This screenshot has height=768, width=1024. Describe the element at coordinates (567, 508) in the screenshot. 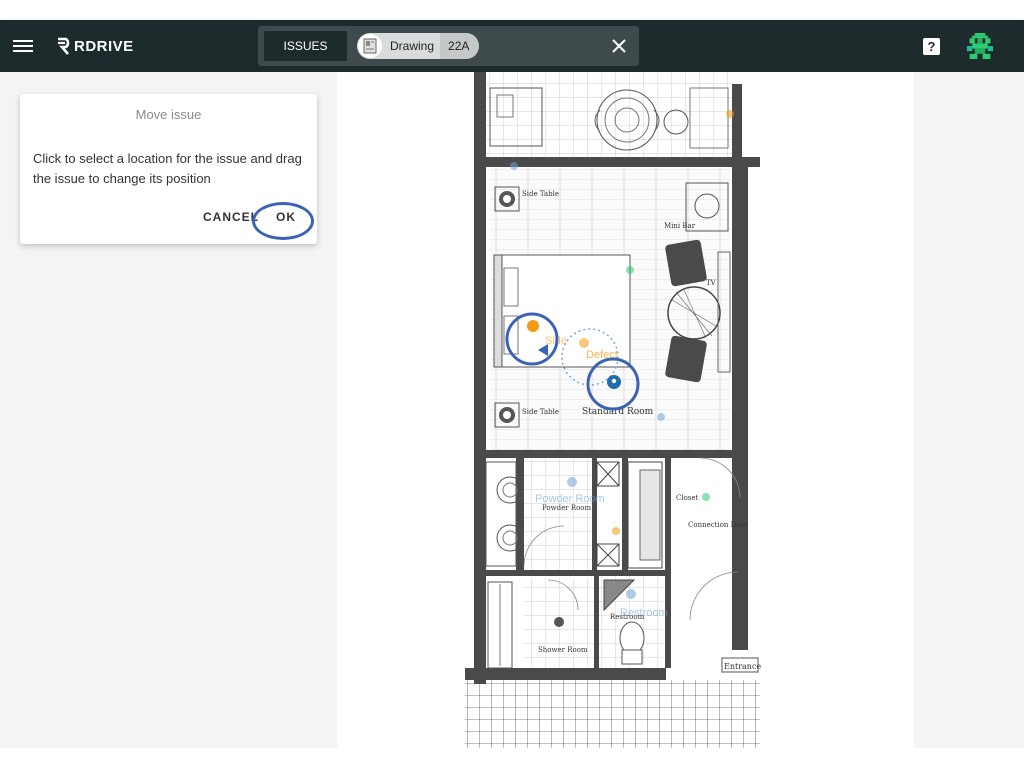

I see `plan-label-powder-room: Powder Room` at that location.